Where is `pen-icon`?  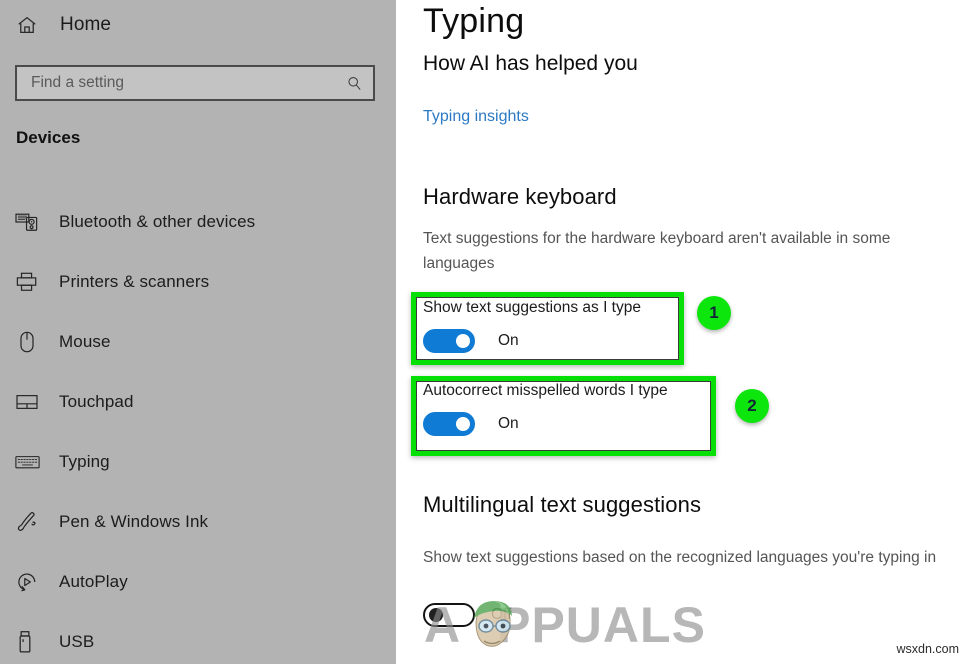
pen-icon is located at coordinates (32, 522).